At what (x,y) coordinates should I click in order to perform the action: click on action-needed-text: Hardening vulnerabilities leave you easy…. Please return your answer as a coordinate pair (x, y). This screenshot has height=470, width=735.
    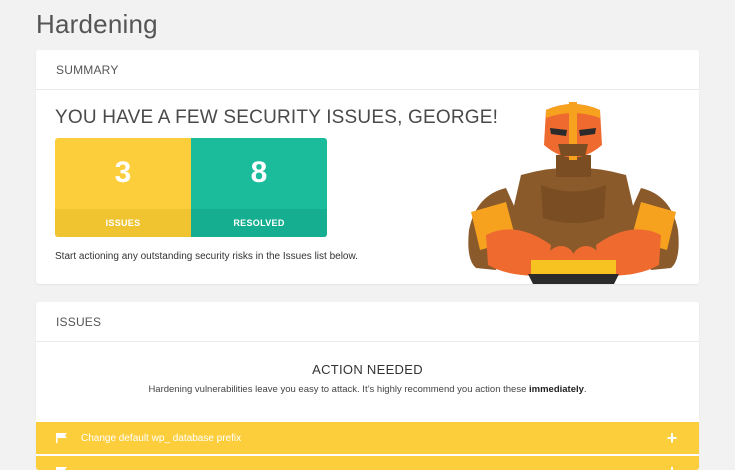
    Looking at the image, I should click on (367, 389).